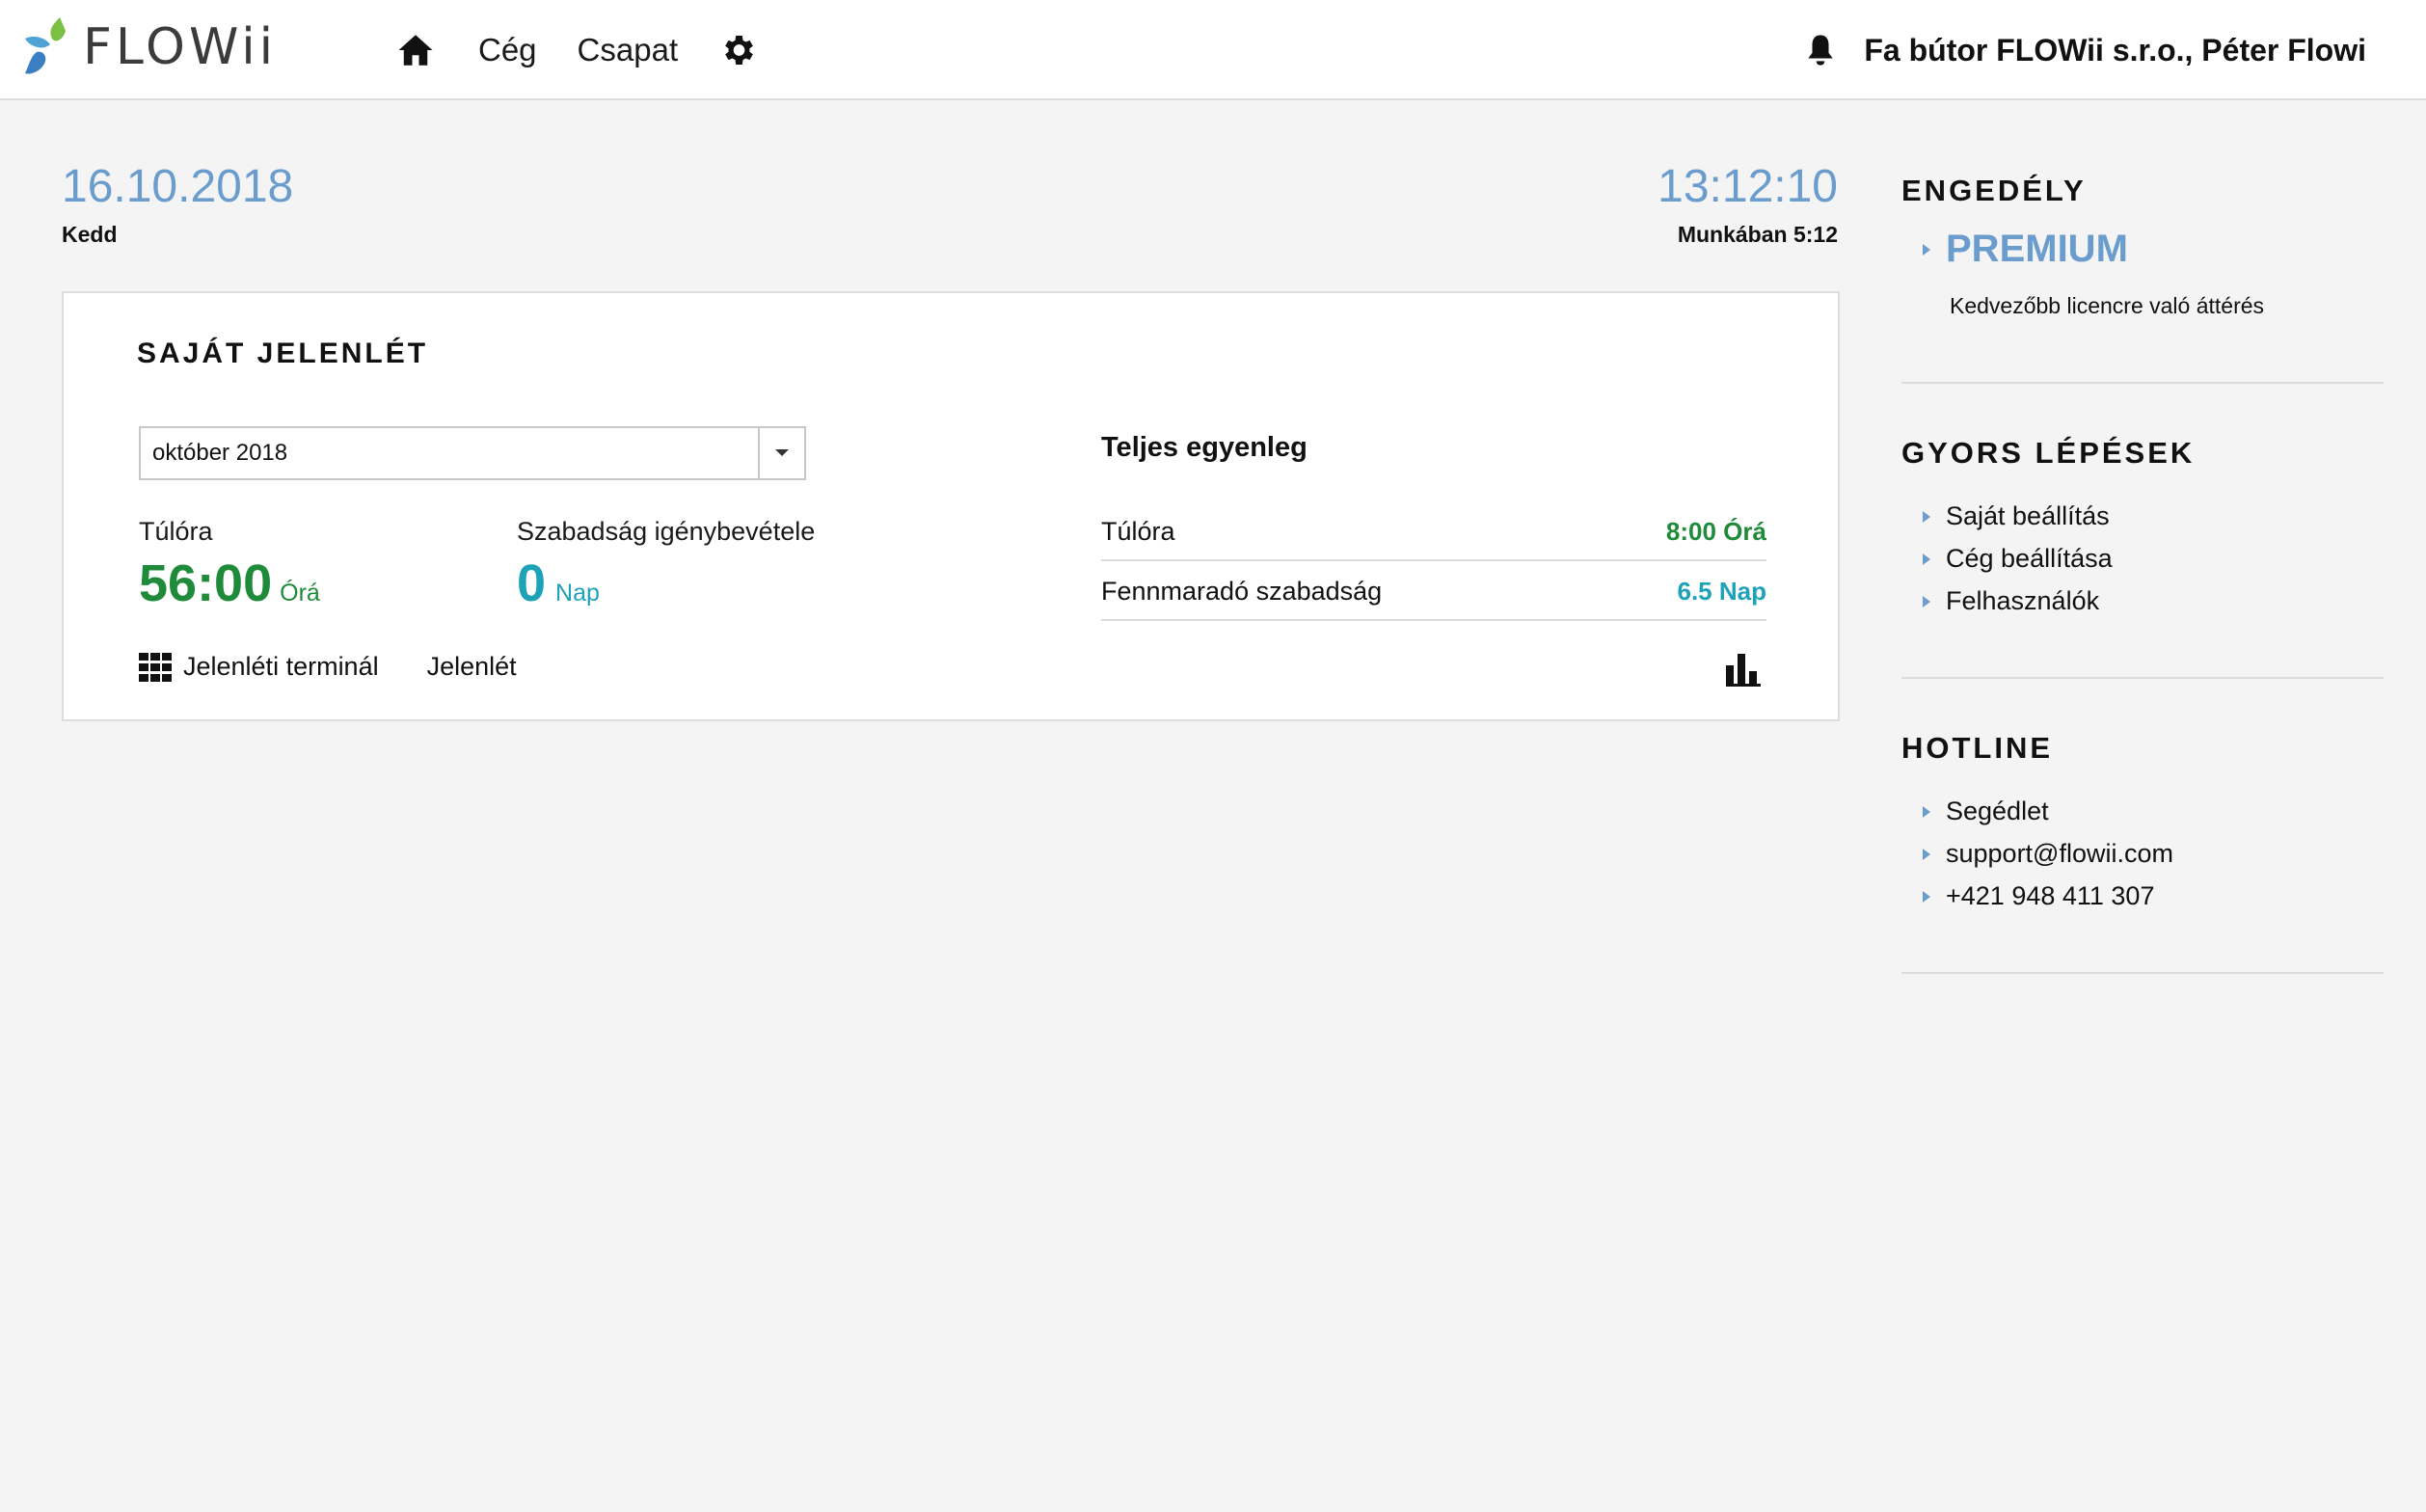 This screenshot has height=1512, width=2426. I want to click on overtime-unit: Órá, so click(300, 593).